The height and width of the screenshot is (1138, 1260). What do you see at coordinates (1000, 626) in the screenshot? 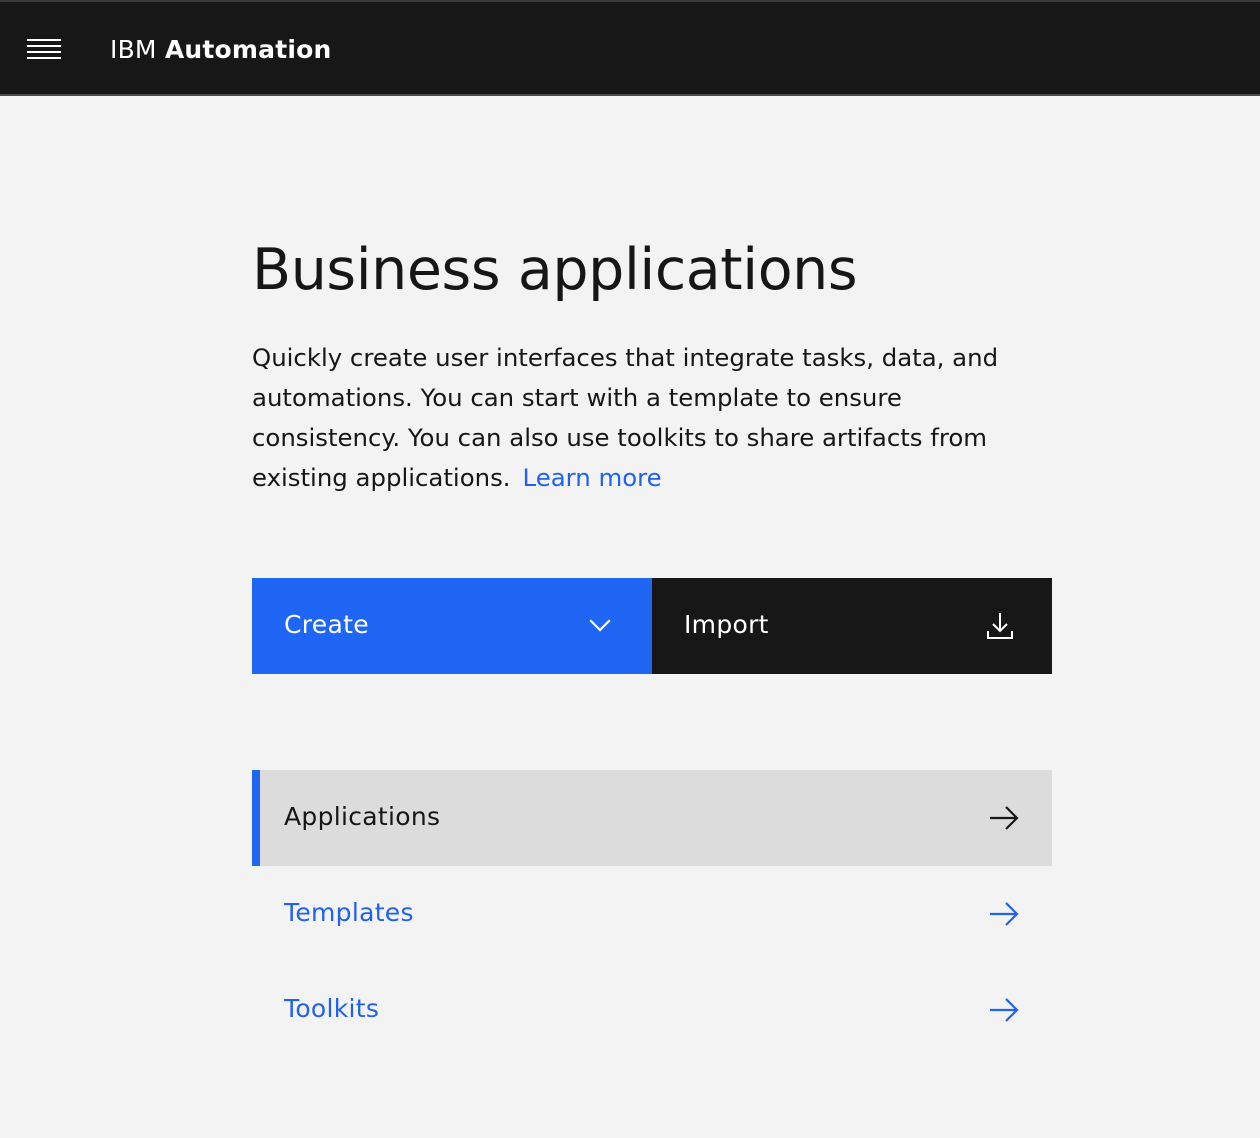
I see `download-icon` at bounding box center [1000, 626].